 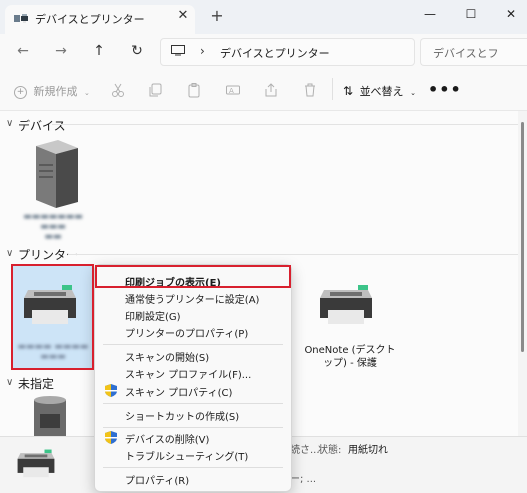 I want to click on new-button: + 新規作成 ⌄, so click(x=52, y=91).